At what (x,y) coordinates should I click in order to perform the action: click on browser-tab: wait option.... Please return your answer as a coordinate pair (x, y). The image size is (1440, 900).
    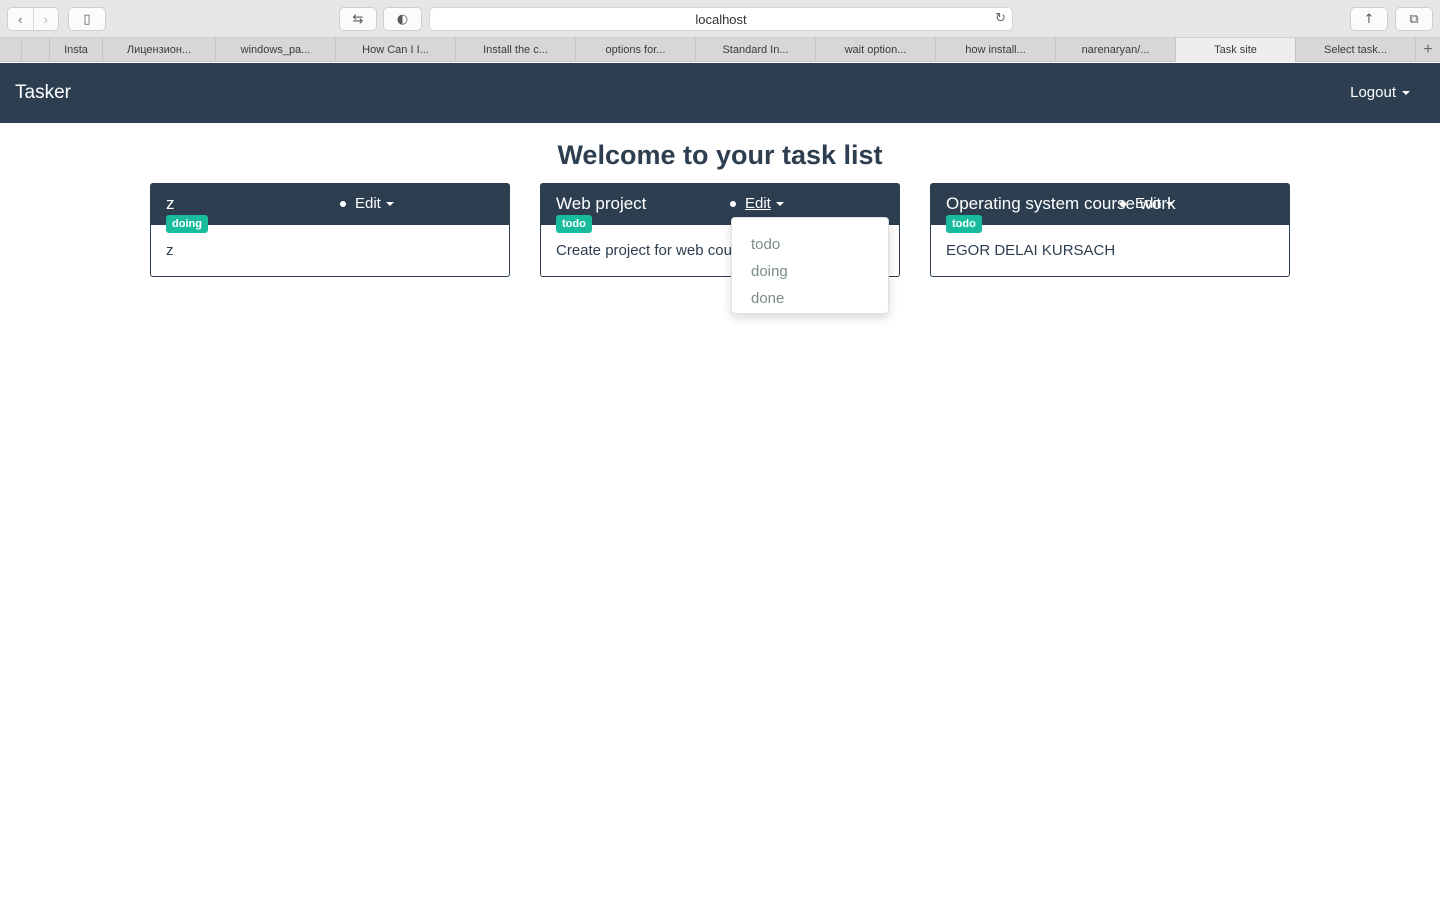
    Looking at the image, I should click on (876, 50).